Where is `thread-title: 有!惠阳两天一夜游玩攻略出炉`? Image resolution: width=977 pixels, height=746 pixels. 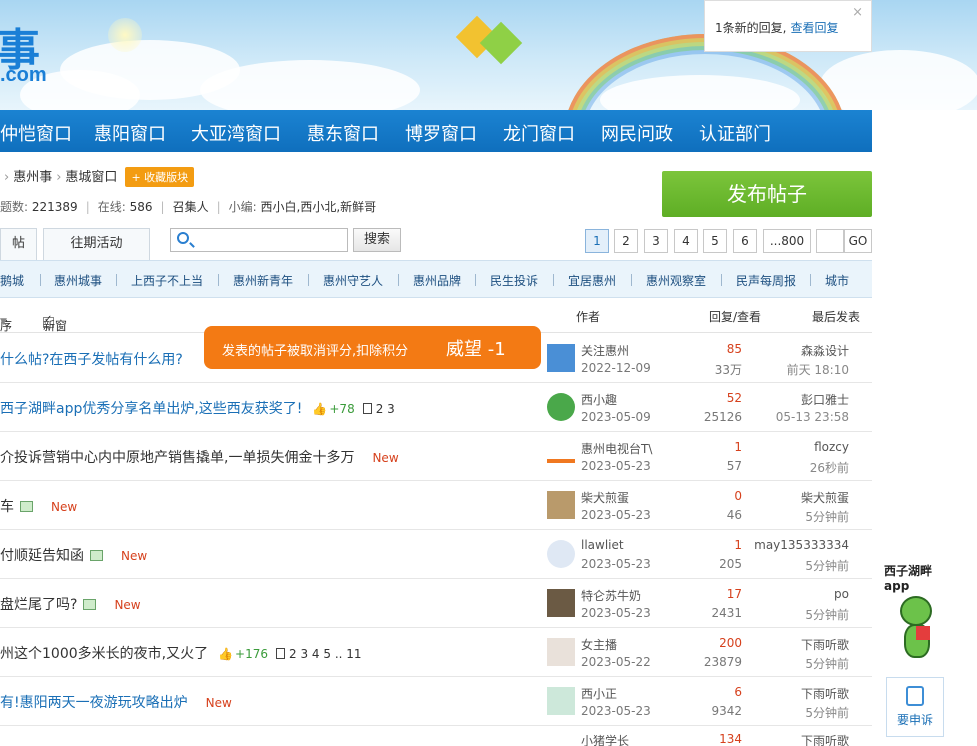
thread-title: 有!惠阳两天一夜游玩攻略出炉 is located at coordinates (94, 703).